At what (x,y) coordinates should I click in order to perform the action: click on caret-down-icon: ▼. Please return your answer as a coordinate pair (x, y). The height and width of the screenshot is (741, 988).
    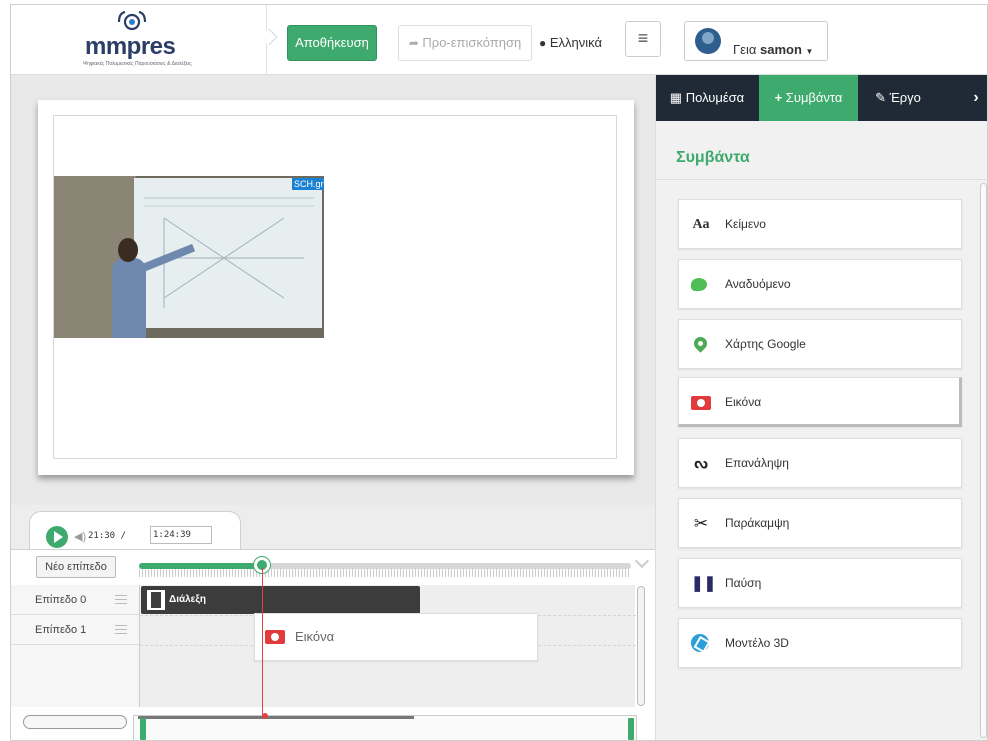
    Looking at the image, I should click on (809, 51).